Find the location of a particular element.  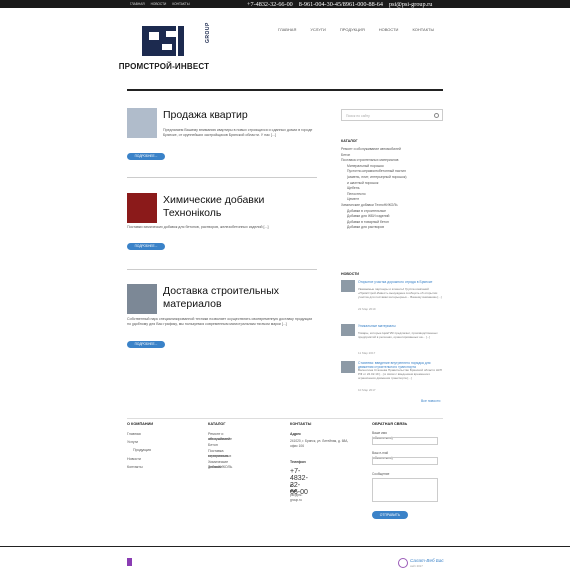

footer-bottom-rule is located at coordinates (285, 547).